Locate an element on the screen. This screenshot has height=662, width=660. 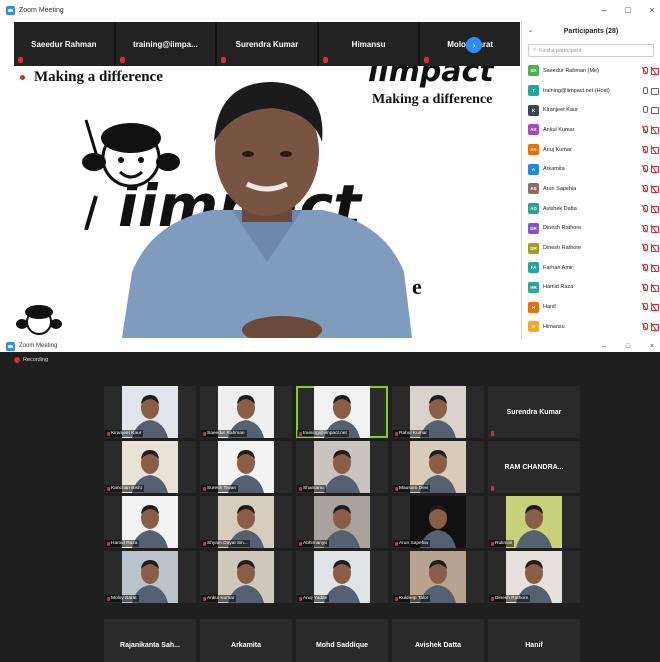
gallery-tile: Avishek Datta is located at coordinates (438, 640).